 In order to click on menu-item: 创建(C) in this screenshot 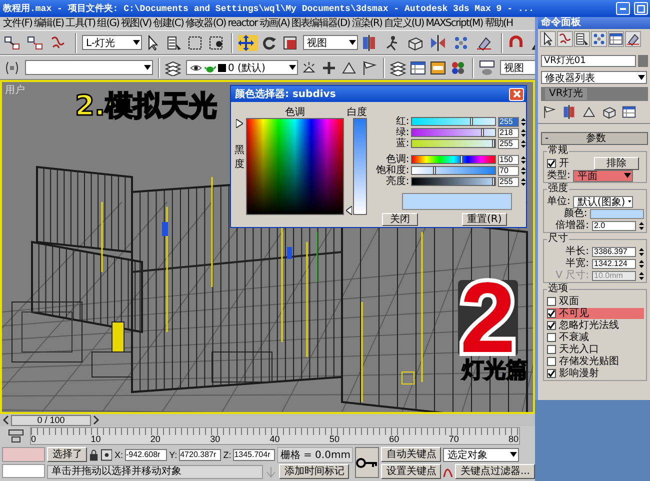, I will do `click(168, 24)`.